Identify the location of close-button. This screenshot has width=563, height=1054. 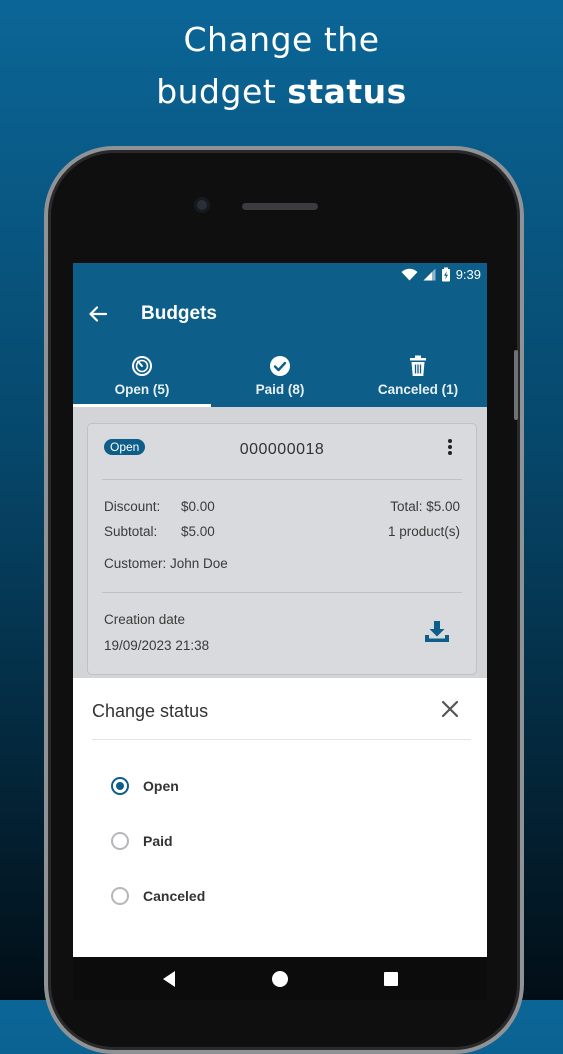
(450, 711).